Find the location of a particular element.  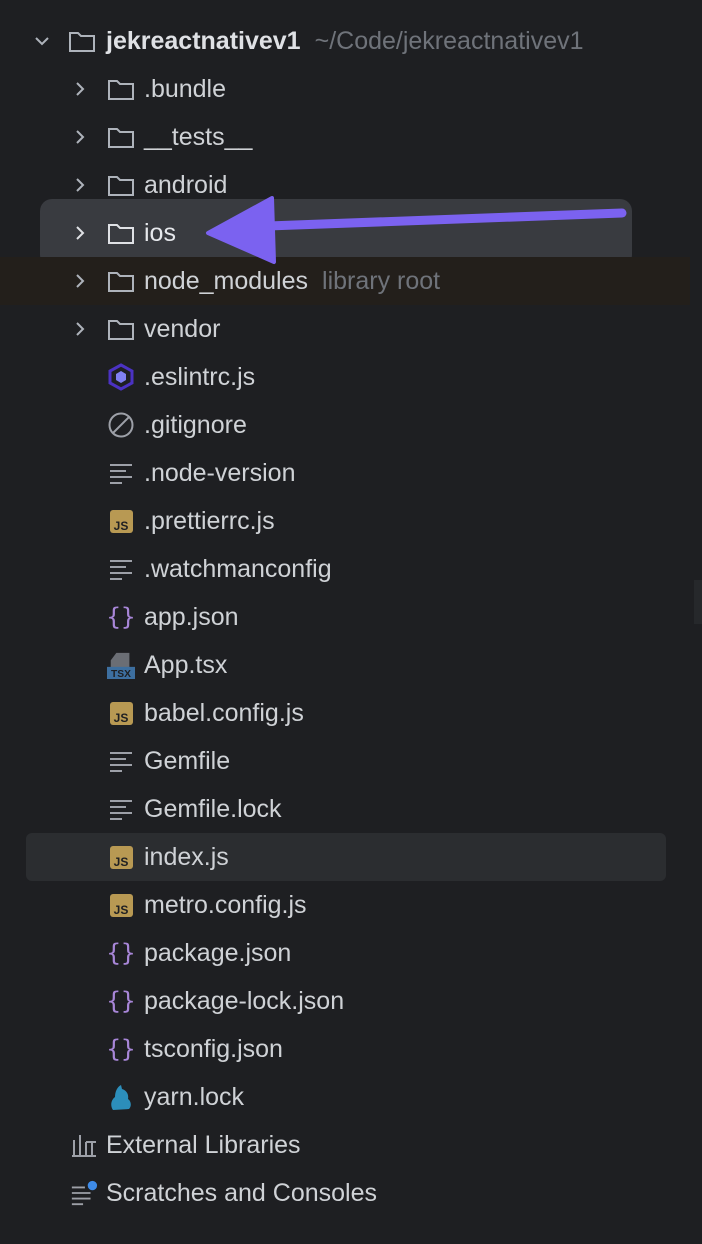

folder-label: android is located at coordinates (186, 184).